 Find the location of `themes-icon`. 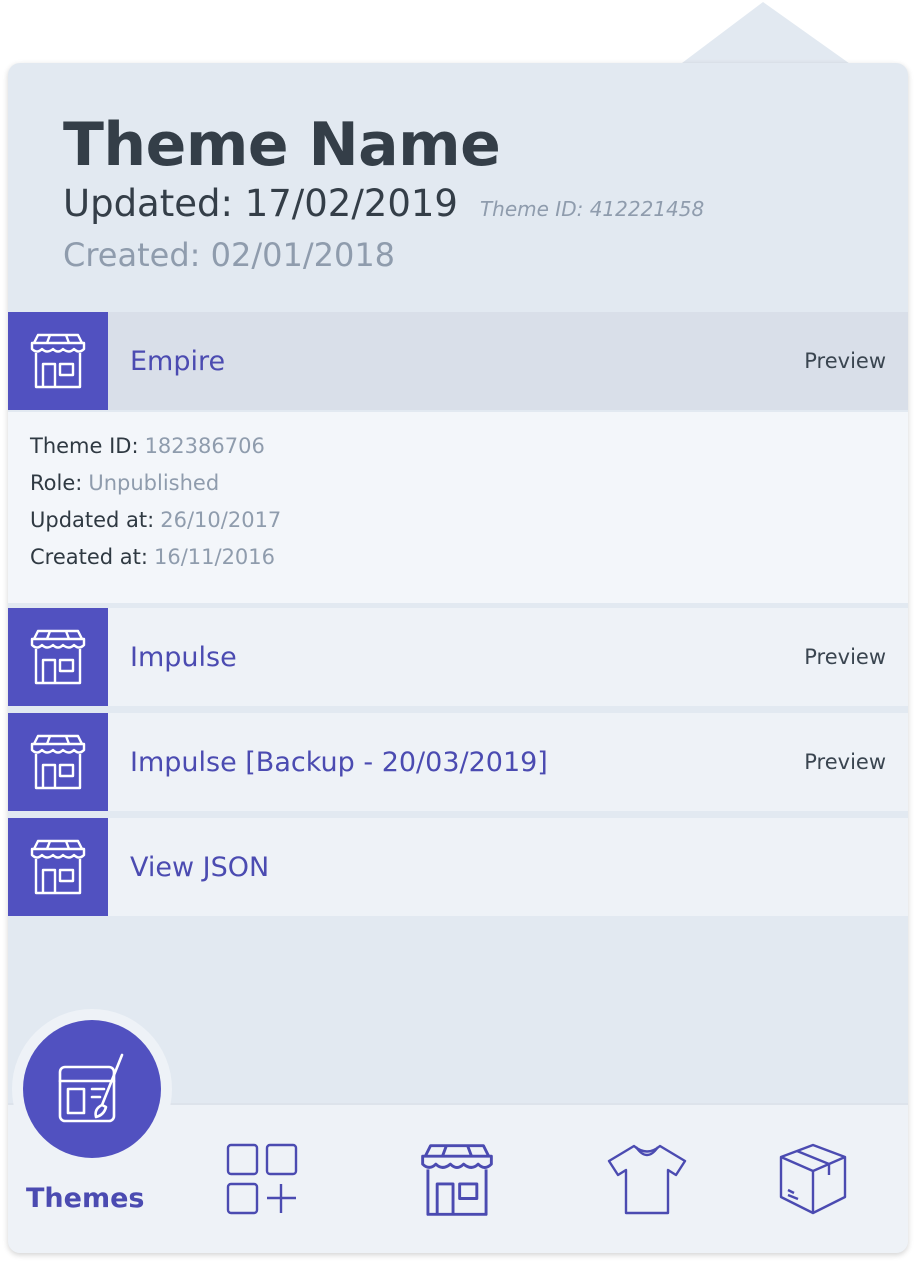

themes-icon is located at coordinates (91, 1088).